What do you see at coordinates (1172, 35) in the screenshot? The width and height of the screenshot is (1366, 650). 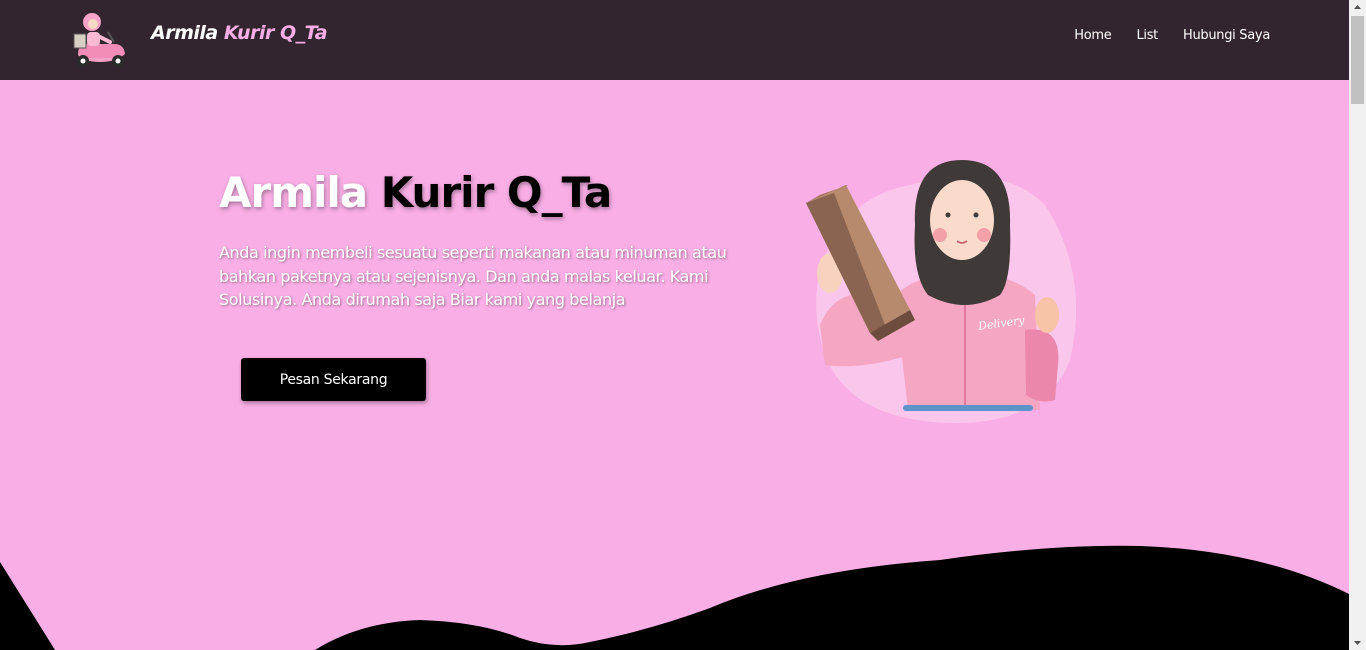 I see `nav-menu: Home List Hubungi Saya` at bounding box center [1172, 35].